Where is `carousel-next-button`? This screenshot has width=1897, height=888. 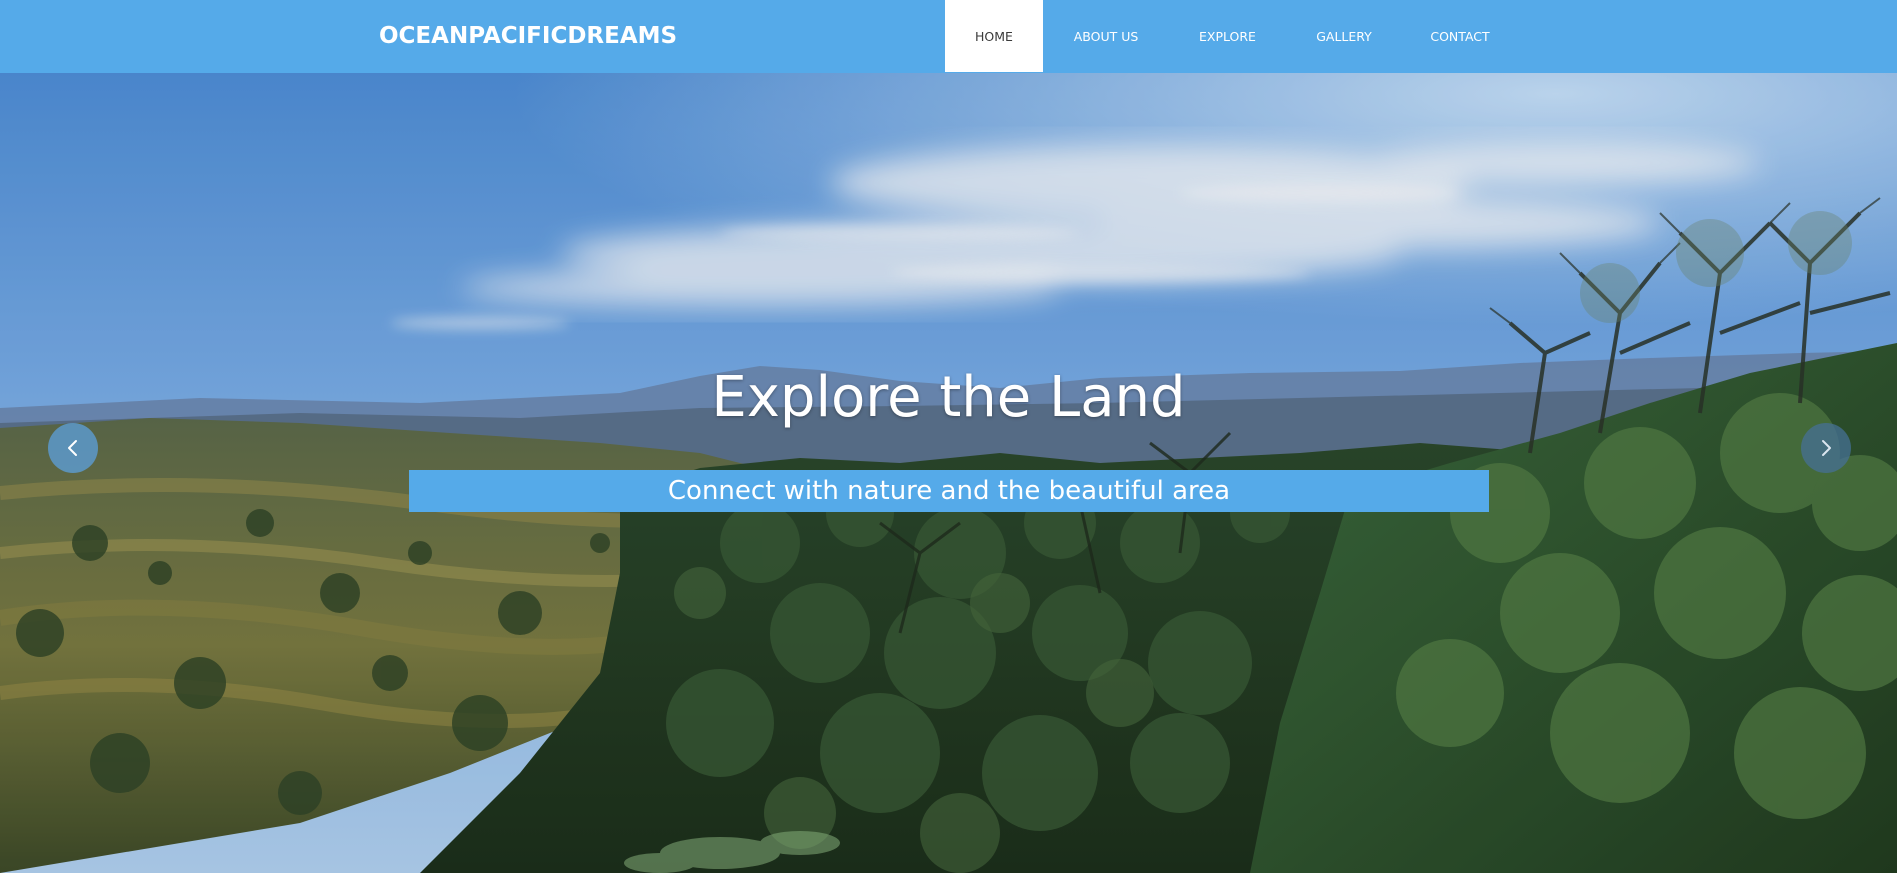 carousel-next-button is located at coordinates (1826, 448).